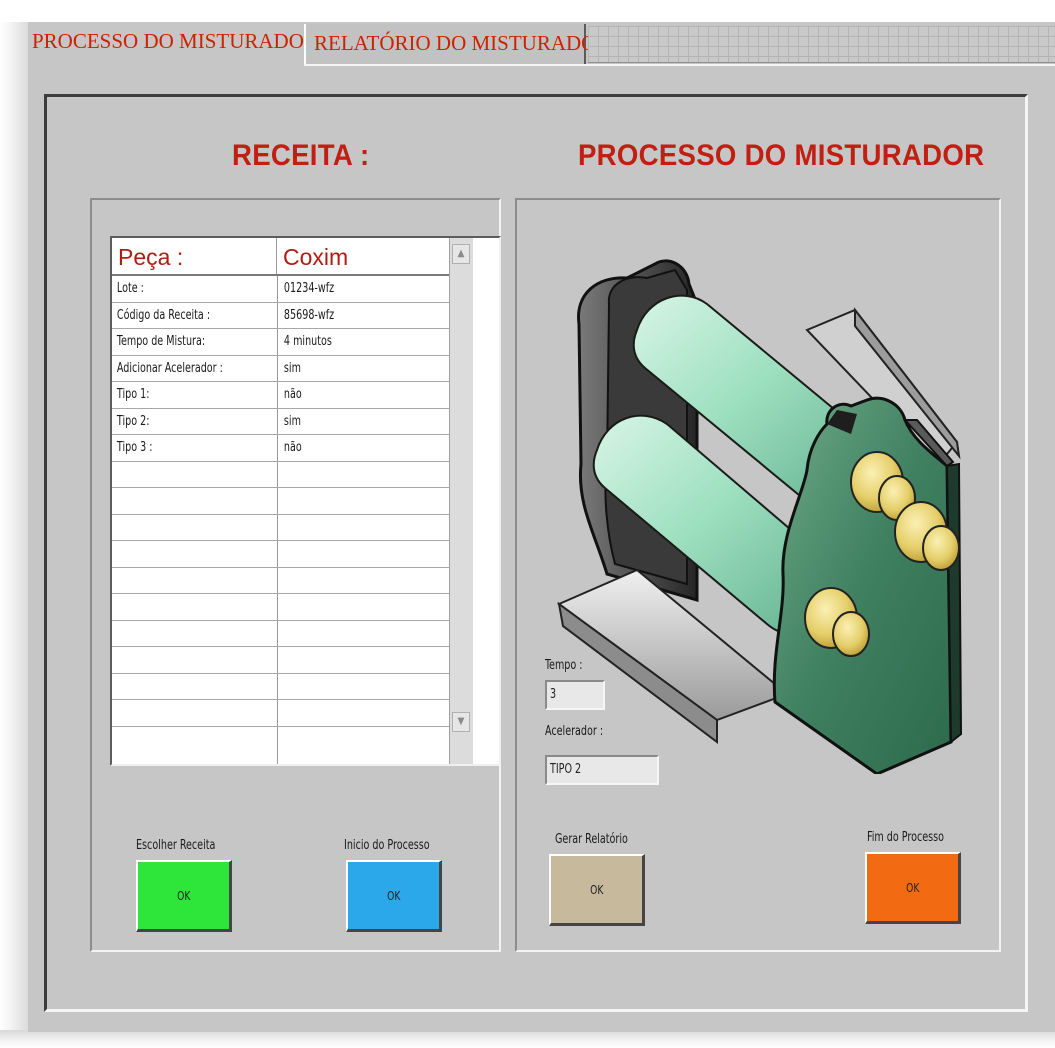 Image resolution: width=1055 pixels, height=1048 pixels. I want to click on table-row: Lote : 01234-wfz, so click(280, 289).